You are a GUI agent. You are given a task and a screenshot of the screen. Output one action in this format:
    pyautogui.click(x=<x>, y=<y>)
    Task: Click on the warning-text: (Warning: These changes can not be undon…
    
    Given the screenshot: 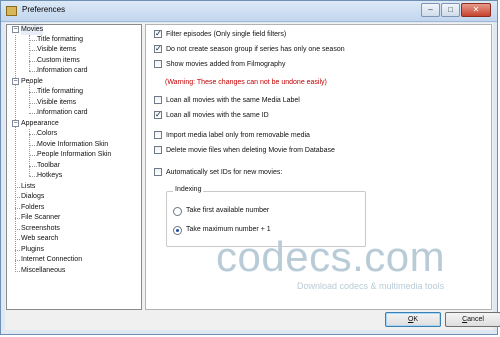 What is the action you would take?
    pyautogui.click(x=246, y=82)
    